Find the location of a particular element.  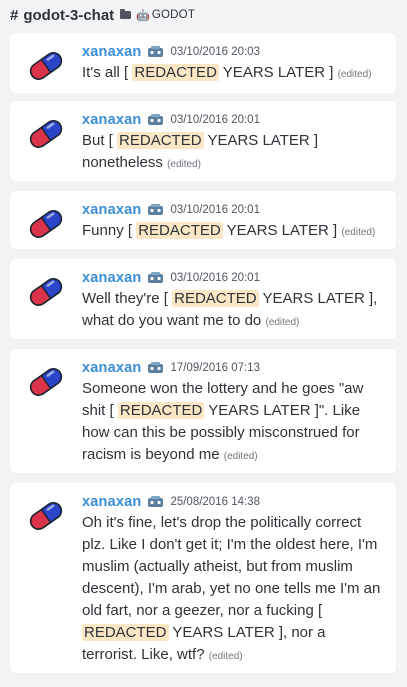

hash-icon: # is located at coordinates (14, 15).